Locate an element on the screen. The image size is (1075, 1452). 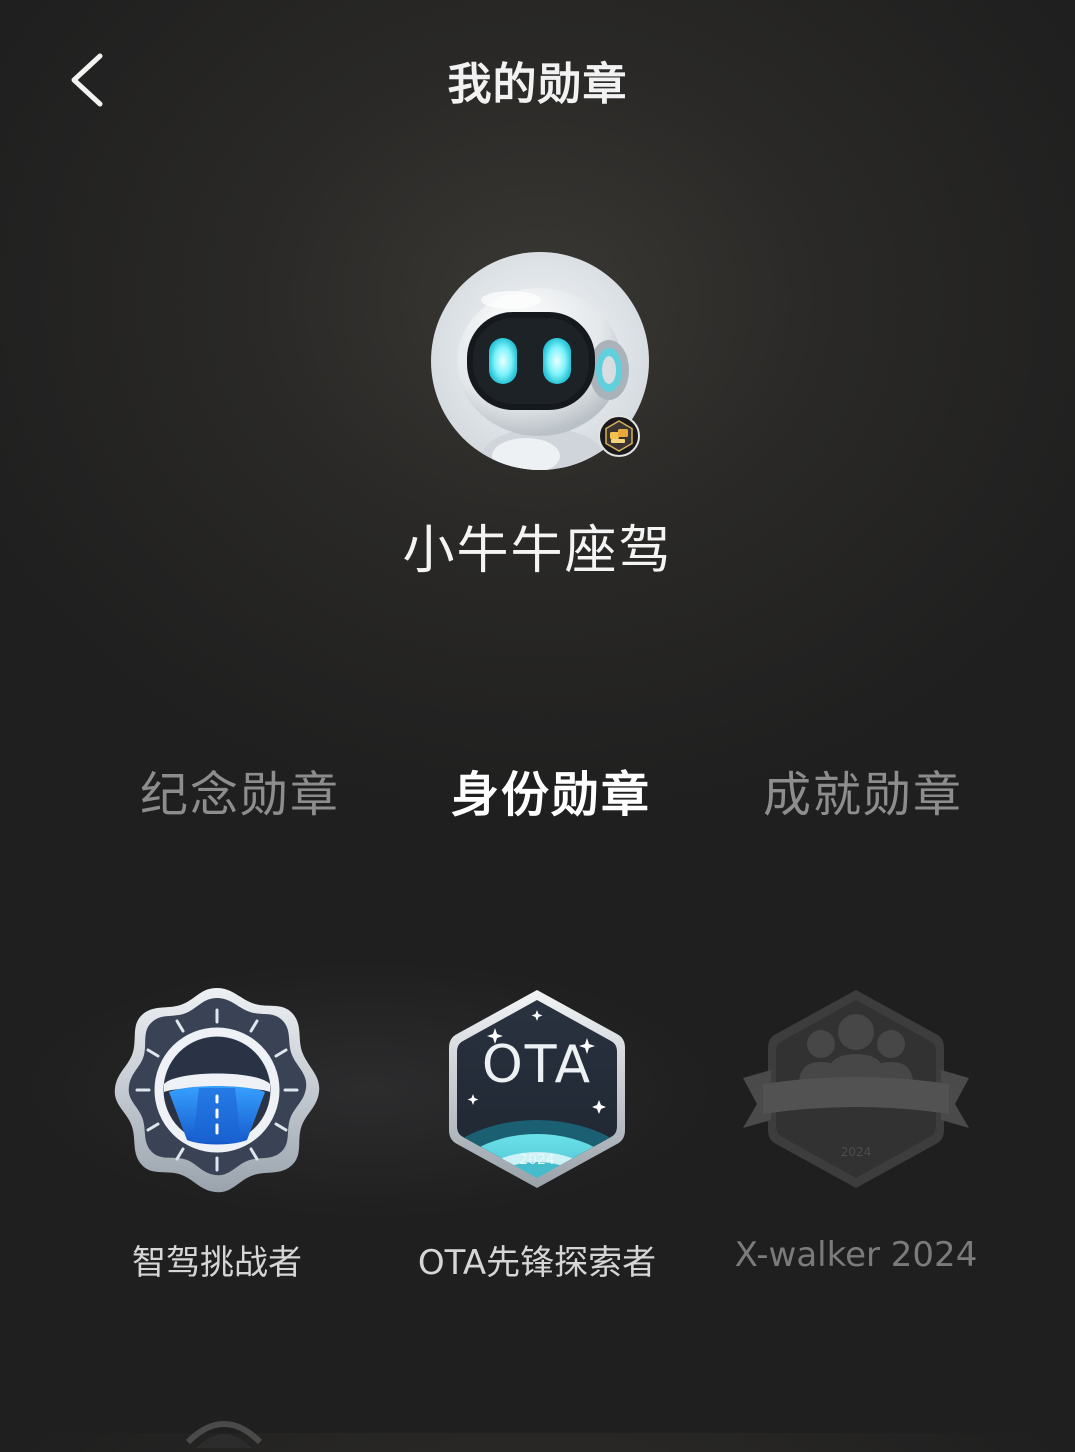
header: 我的勋章 is located at coordinates (537, 80).